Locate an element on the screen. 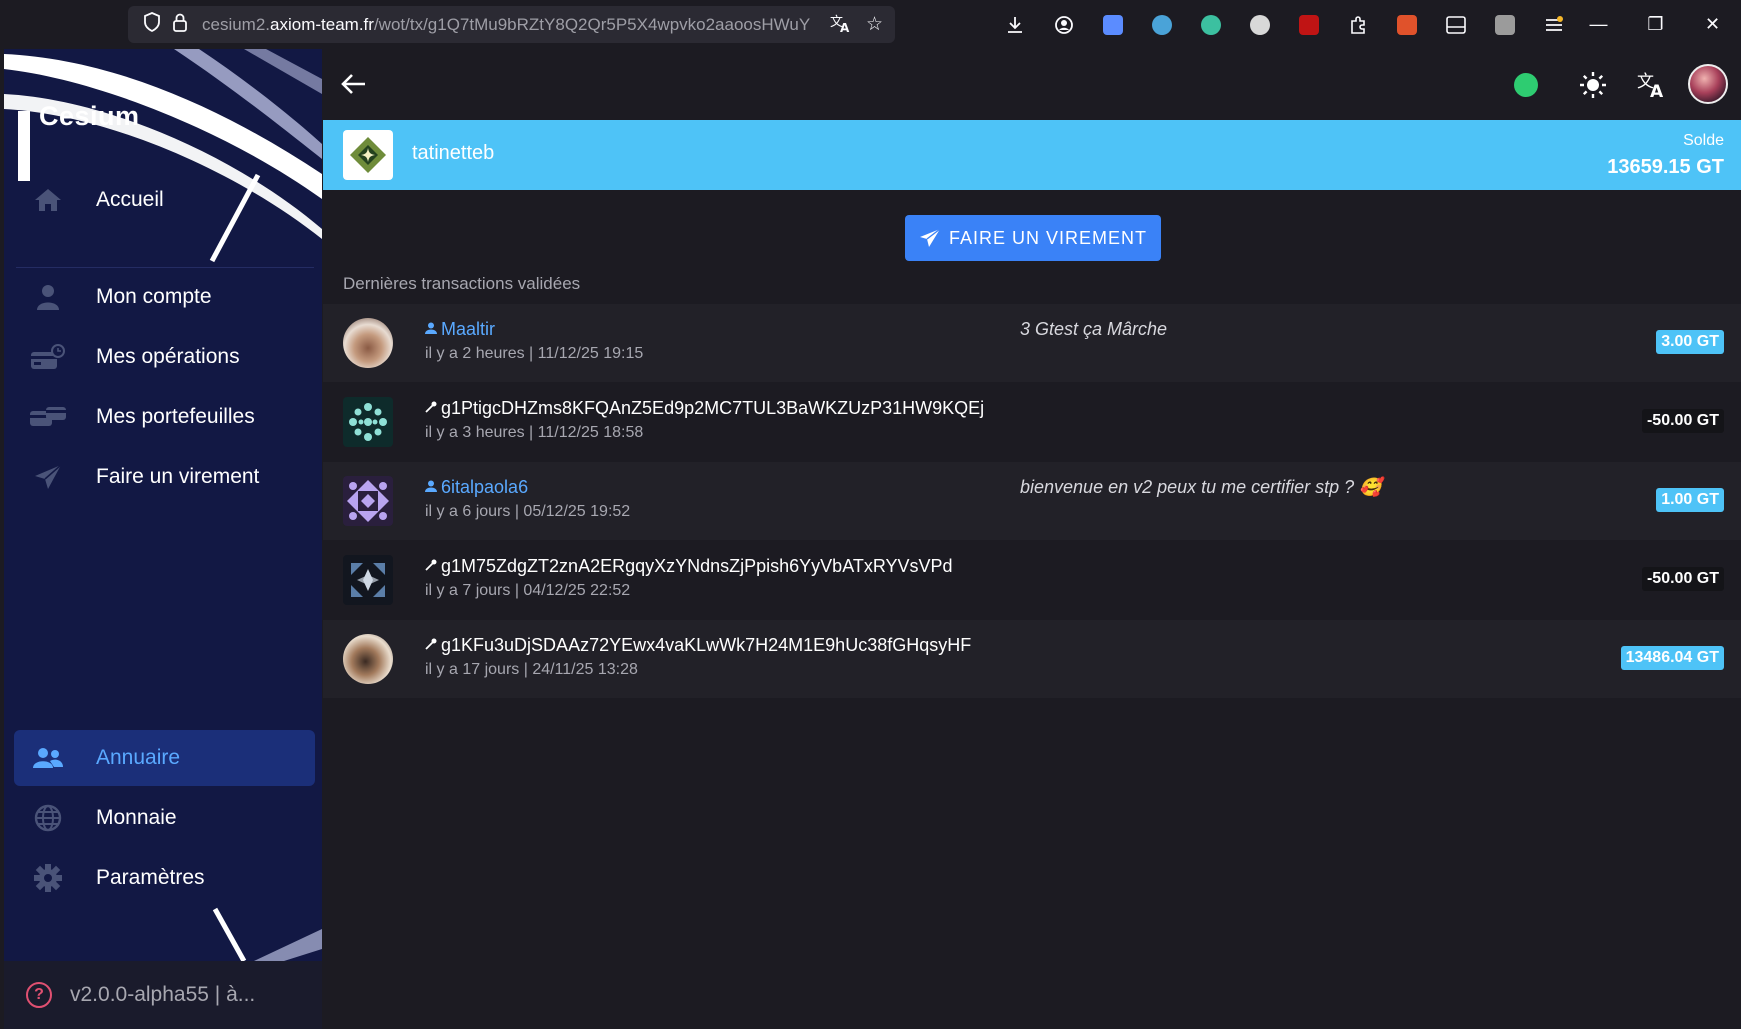  bookmark-star-icon: ☆ is located at coordinates (874, 26).